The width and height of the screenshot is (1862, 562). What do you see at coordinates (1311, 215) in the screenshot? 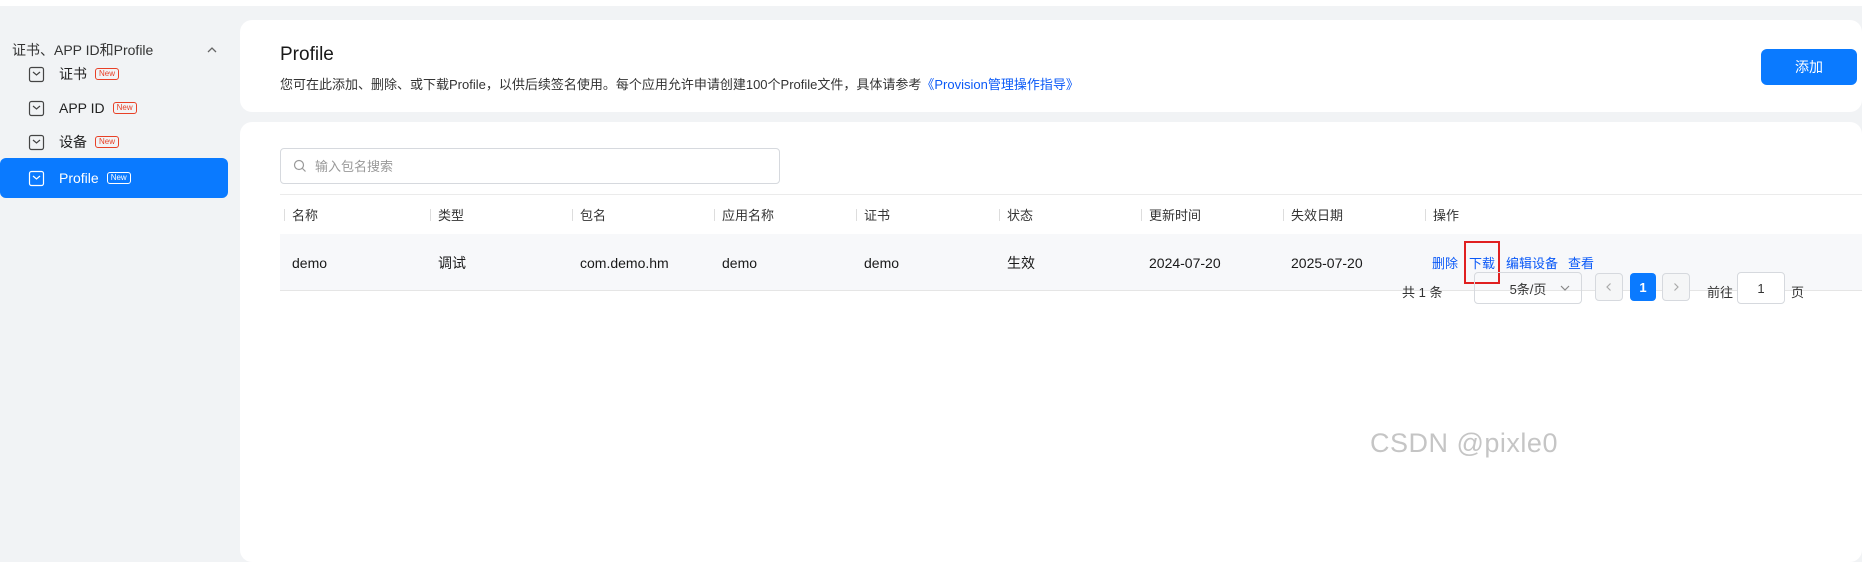
I see `column-header-expires: 失效日期` at bounding box center [1311, 215].